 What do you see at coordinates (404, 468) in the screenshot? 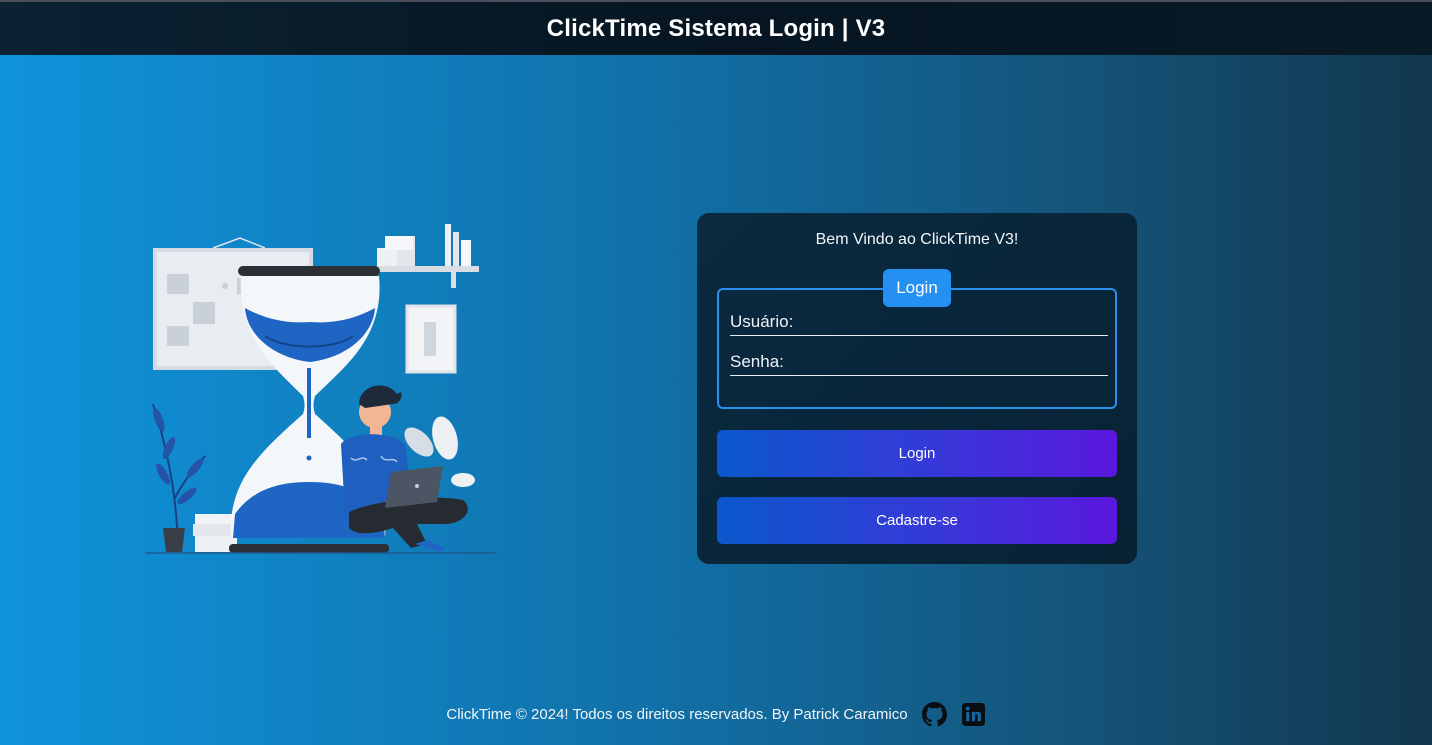
I see `person-with-laptop` at bounding box center [404, 468].